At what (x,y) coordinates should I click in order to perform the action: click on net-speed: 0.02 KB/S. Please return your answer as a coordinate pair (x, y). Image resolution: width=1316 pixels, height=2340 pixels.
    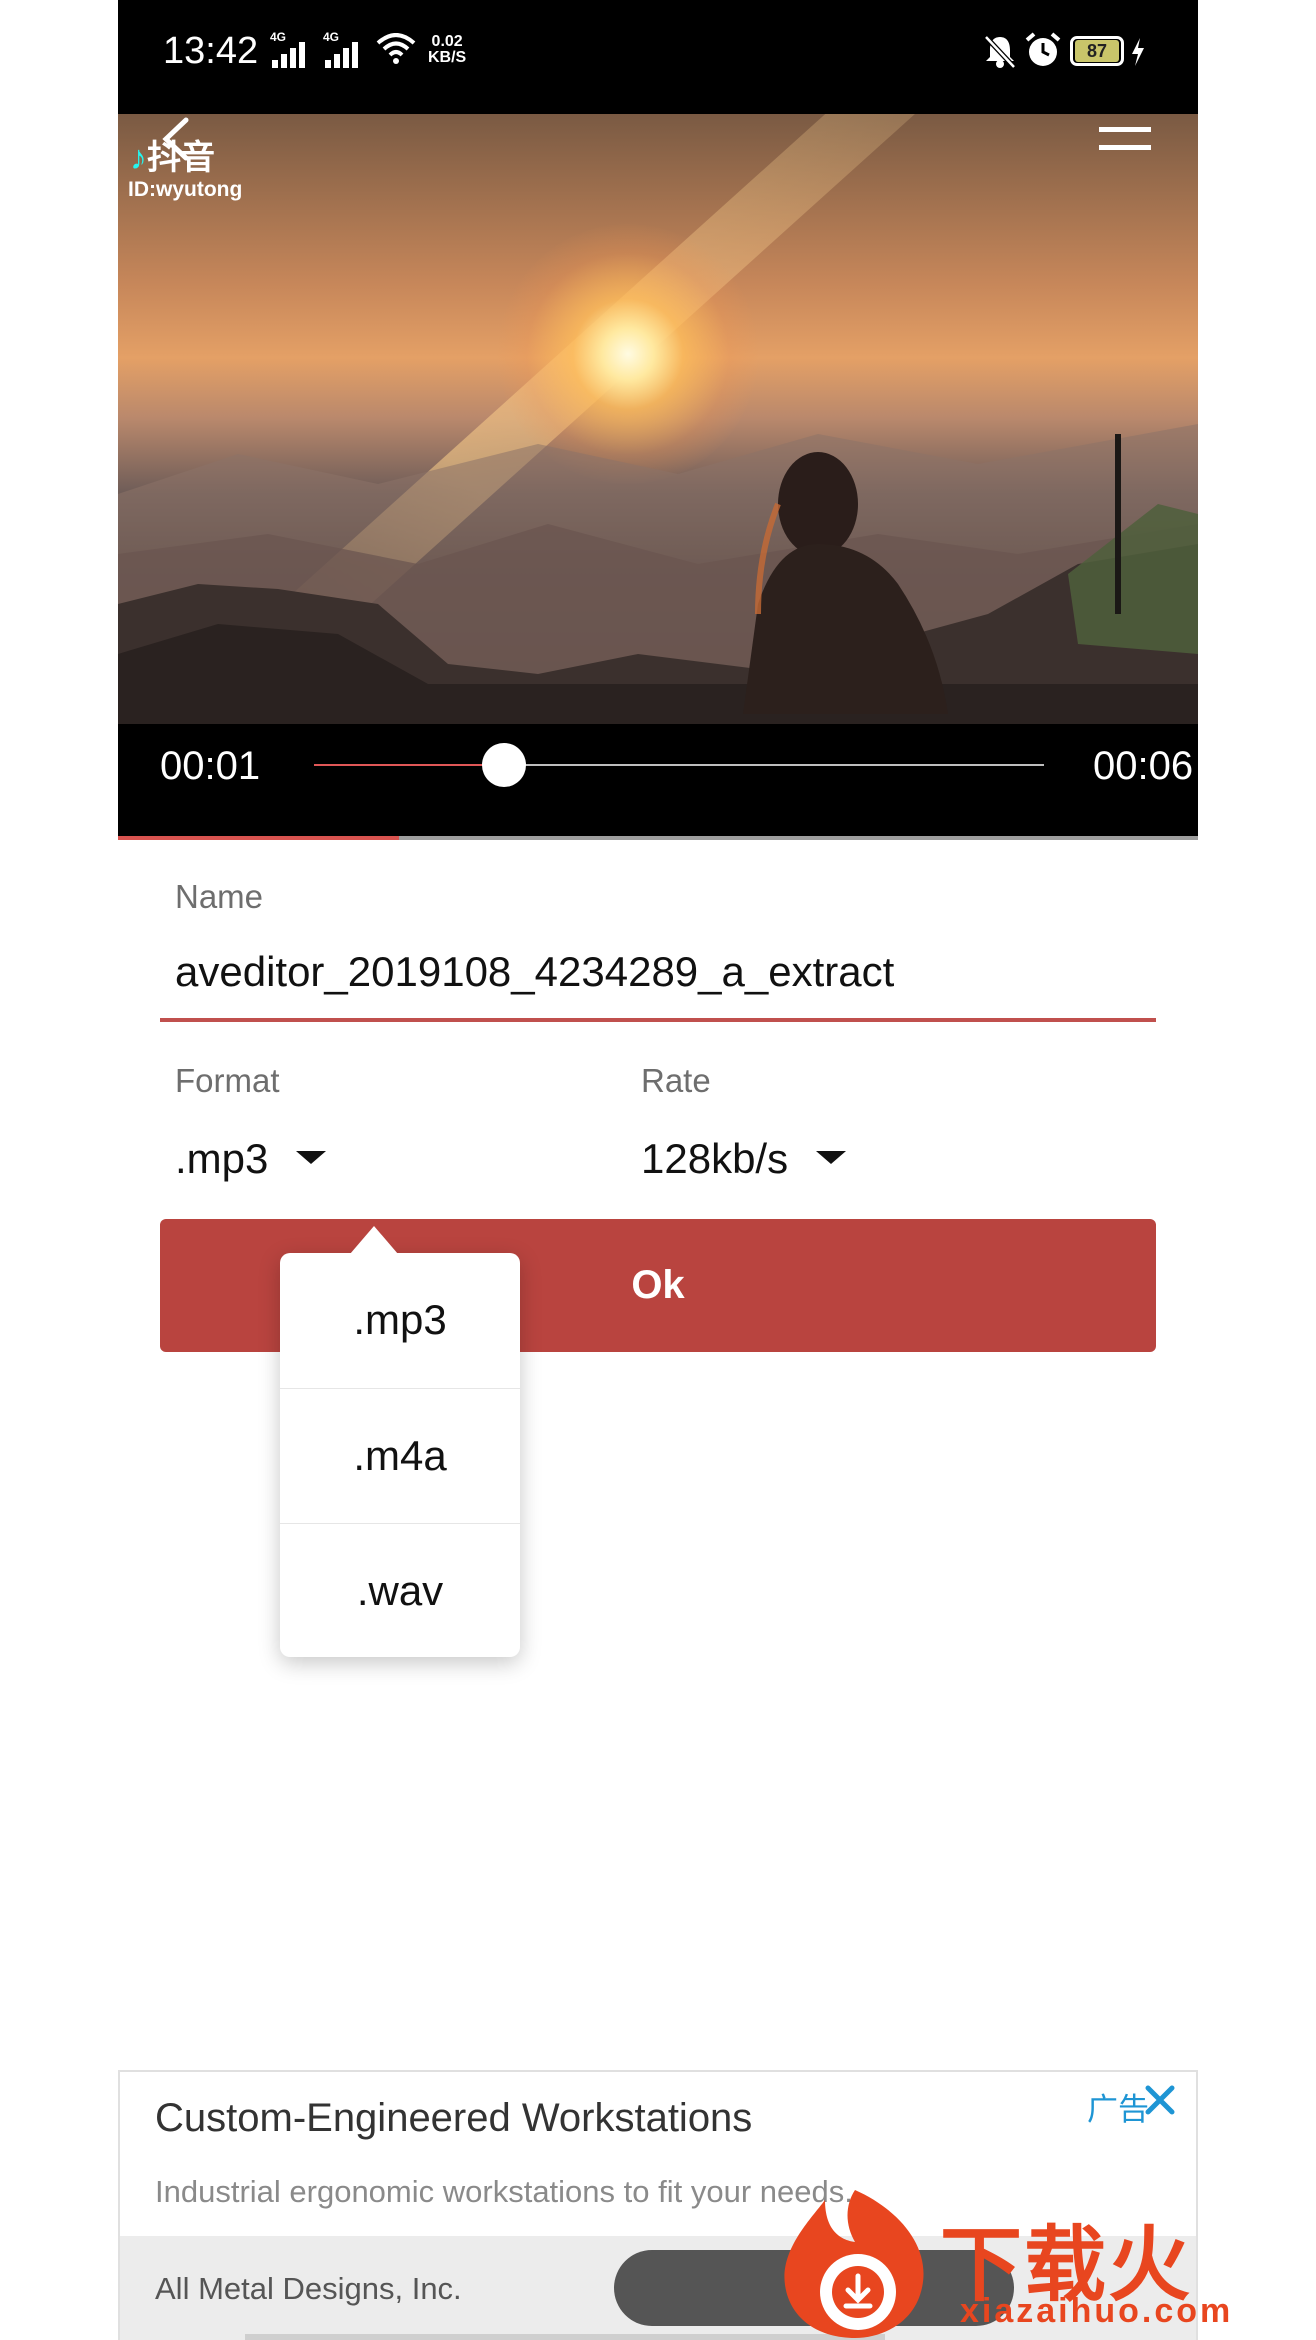
    Looking at the image, I should click on (447, 50).